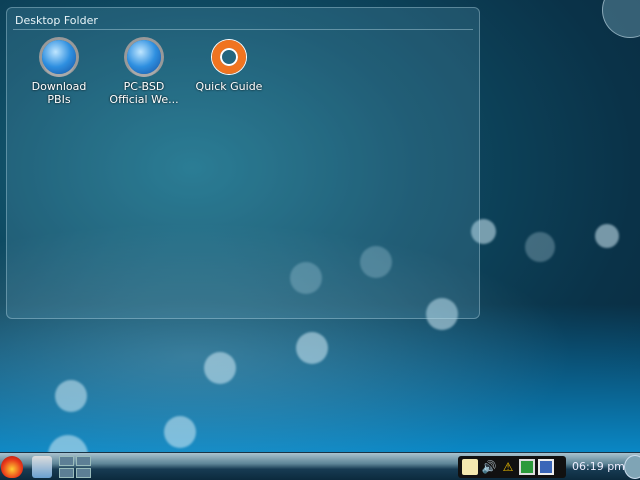 This screenshot has width=640, height=480. Describe the element at coordinates (546, 467) in the screenshot. I see `update-icon` at that location.